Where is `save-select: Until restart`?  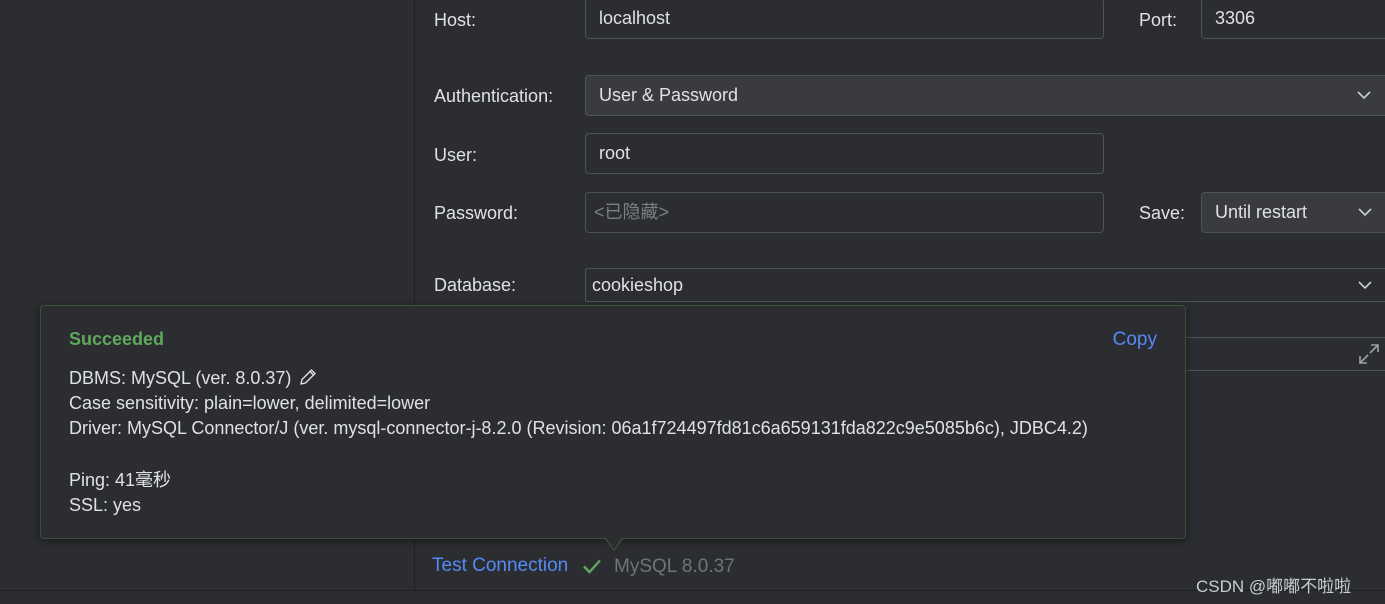
save-select: Until restart is located at coordinates (1293, 212).